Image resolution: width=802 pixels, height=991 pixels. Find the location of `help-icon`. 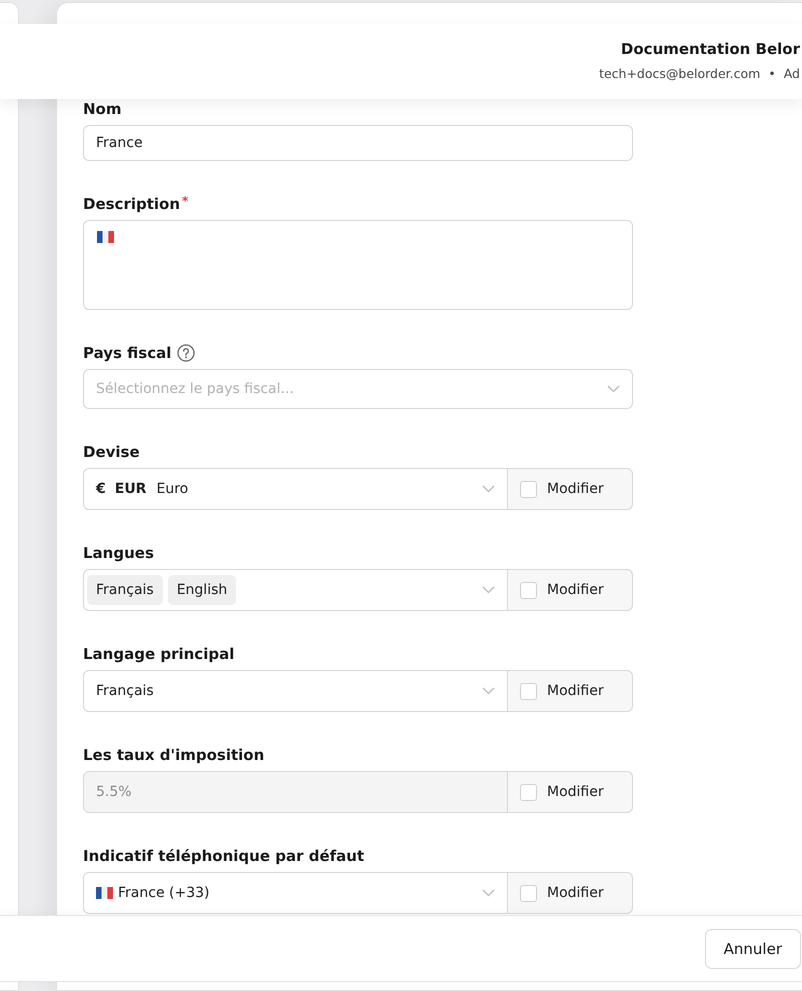

help-icon is located at coordinates (186, 353).